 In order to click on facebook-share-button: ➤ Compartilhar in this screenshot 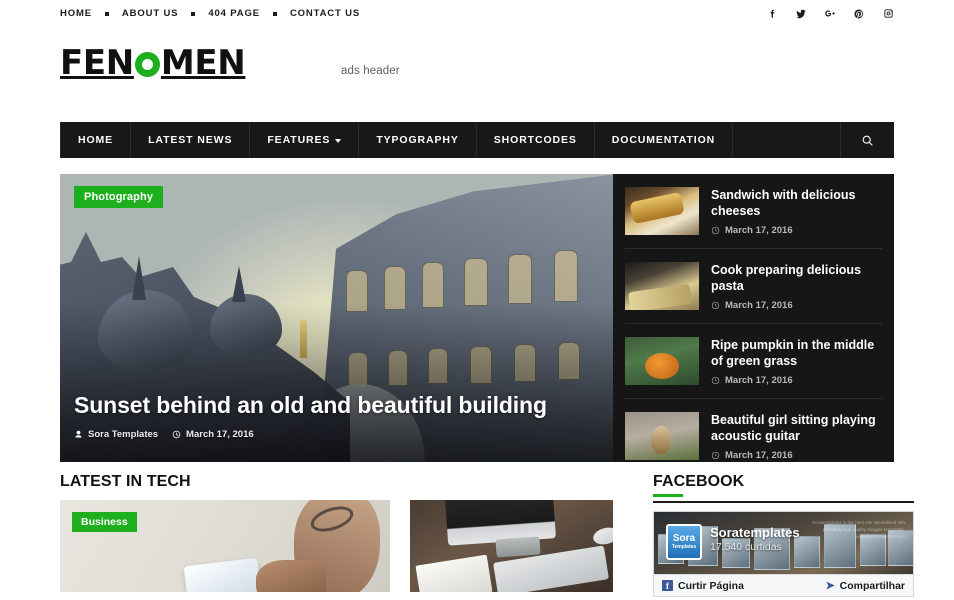, I will do `click(865, 586)`.